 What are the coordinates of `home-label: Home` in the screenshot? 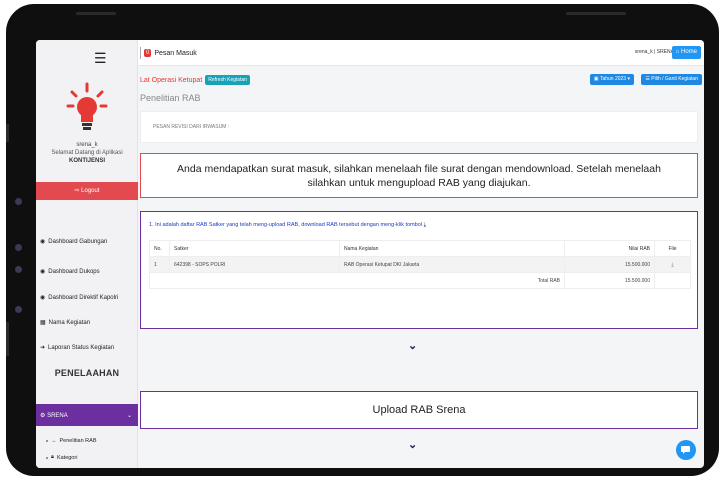 It's located at (688, 52).